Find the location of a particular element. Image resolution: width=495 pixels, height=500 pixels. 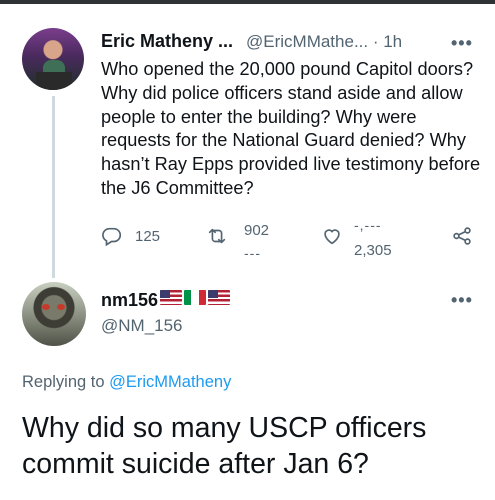

like-count: 2,305 is located at coordinates (373, 250).